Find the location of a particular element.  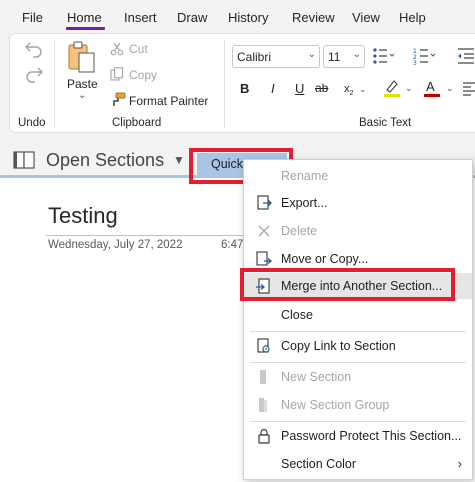

basic-text-group-label: Basic Text is located at coordinates (385, 123).